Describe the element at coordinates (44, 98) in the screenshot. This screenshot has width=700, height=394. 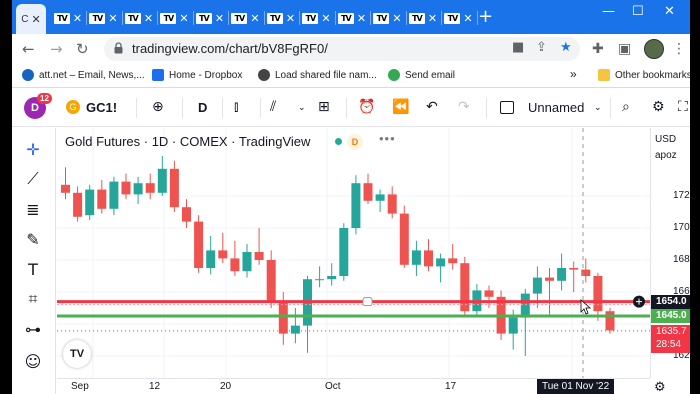
I see `notification-badge: 12` at that location.